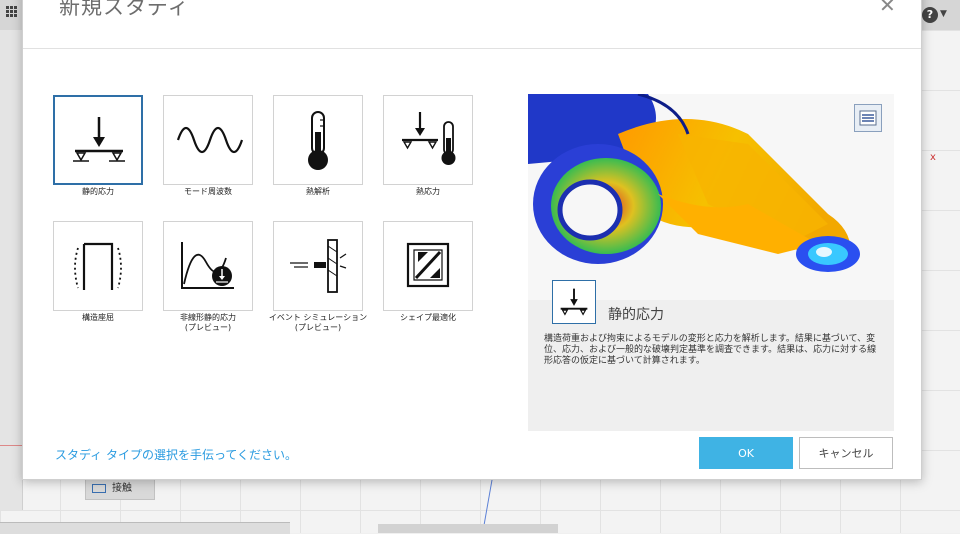  What do you see at coordinates (208, 322) in the screenshot?
I see `tile-label-nonlinear-static-stress: 非線形静的応力 (プレビュー)` at bounding box center [208, 322].